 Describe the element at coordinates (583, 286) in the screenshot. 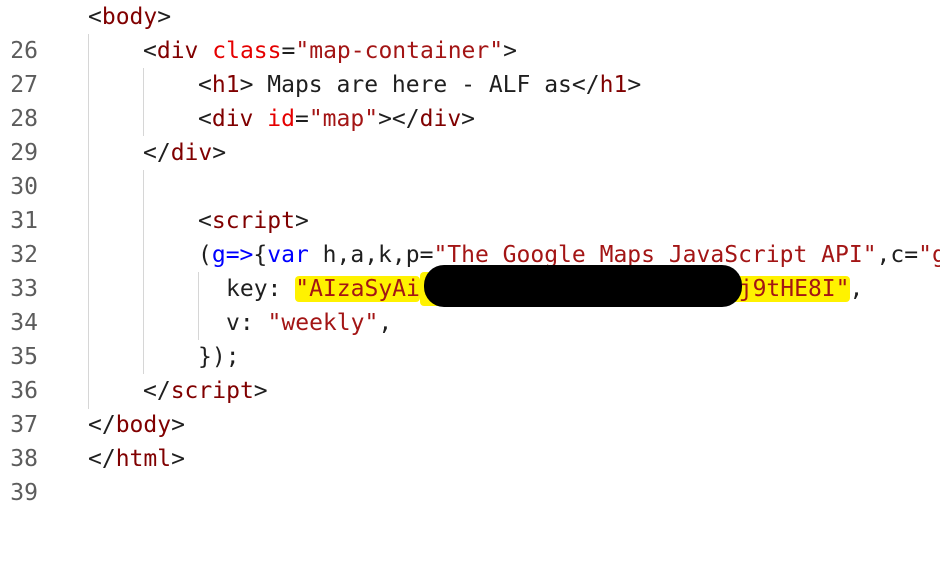

I see `redaction-mark` at that location.